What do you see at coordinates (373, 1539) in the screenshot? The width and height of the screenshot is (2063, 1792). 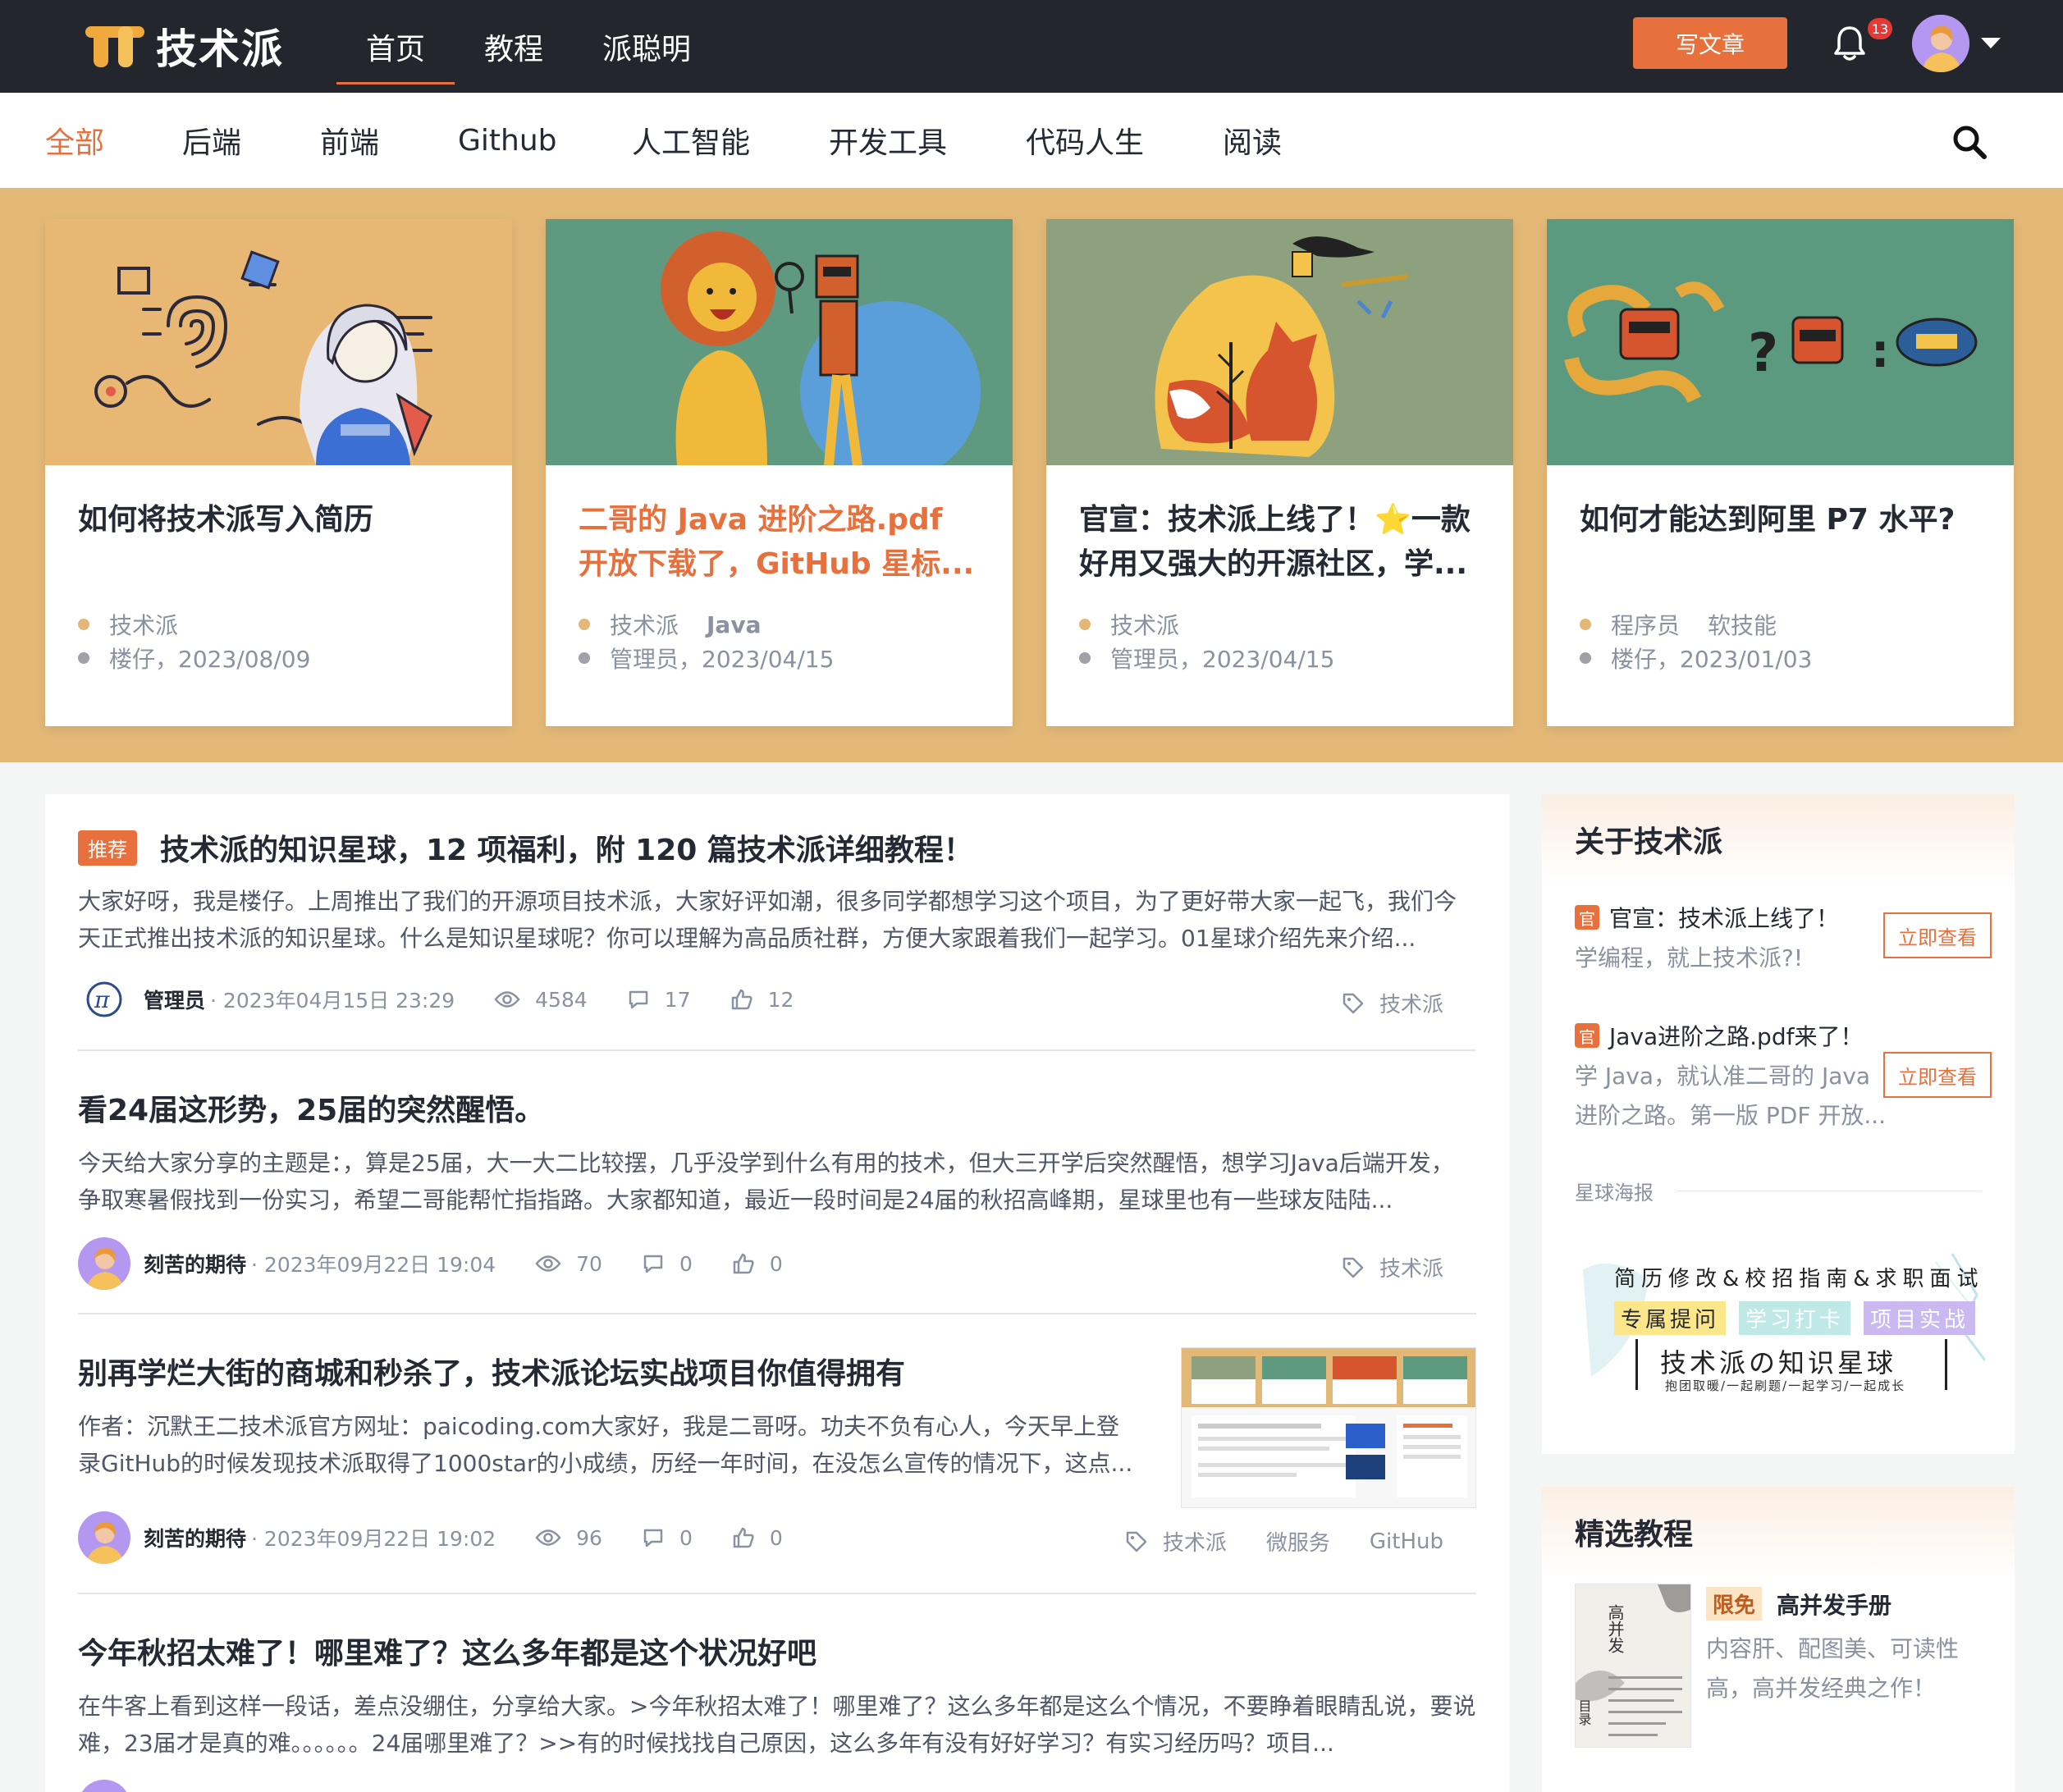 I see `publish-time: · 2023年09月22日 19:02` at bounding box center [373, 1539].